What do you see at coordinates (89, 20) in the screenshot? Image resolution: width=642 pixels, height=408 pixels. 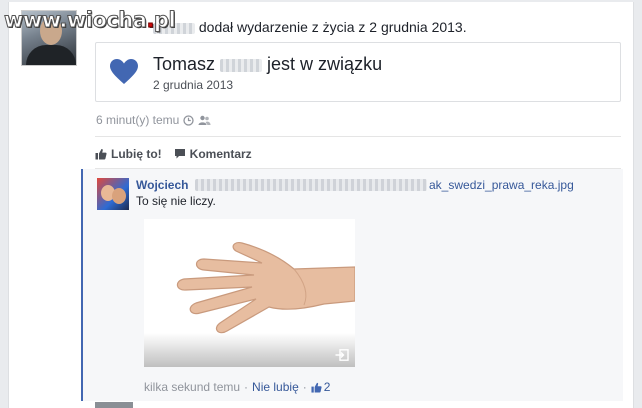 I see `site-watermark: www.wiocha.pl` at bounding box center [89, 20].